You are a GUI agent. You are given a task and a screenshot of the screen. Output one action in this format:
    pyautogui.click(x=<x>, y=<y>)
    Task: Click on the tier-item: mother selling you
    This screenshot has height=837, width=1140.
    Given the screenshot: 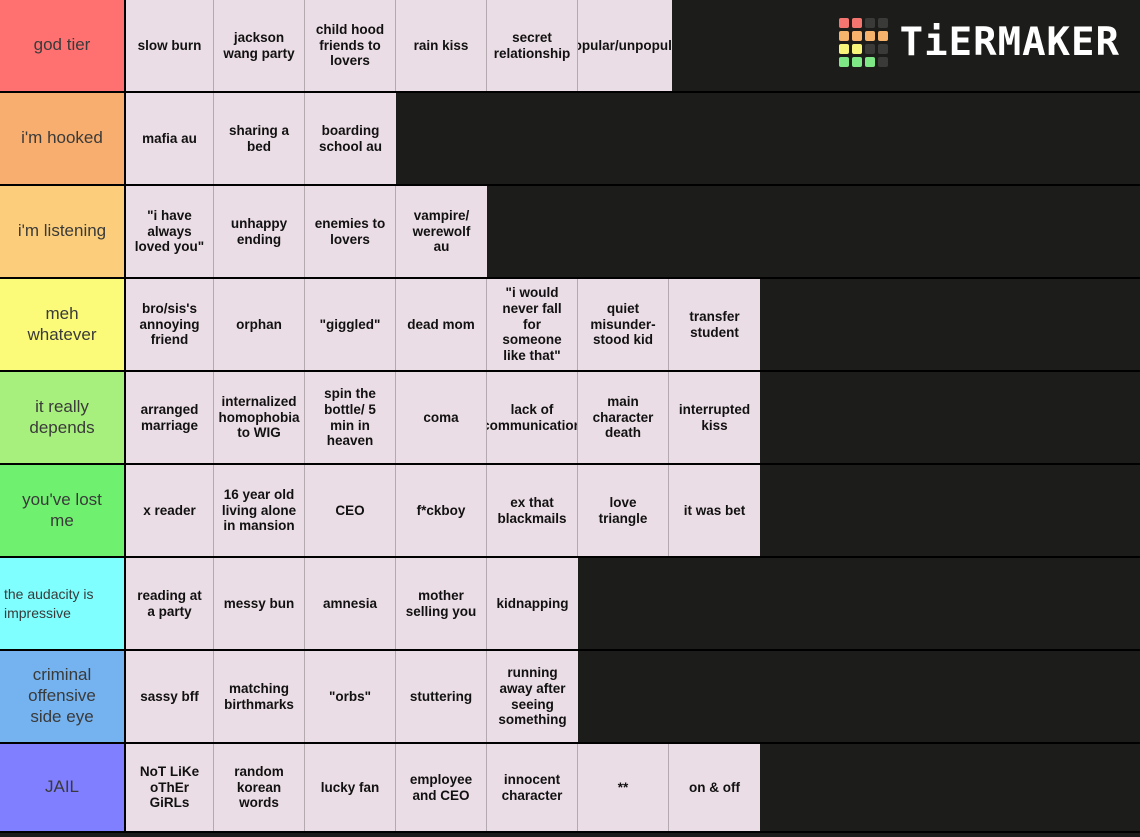 What is the action you would take?
    pyautogui.click(x=441, y=603)
    